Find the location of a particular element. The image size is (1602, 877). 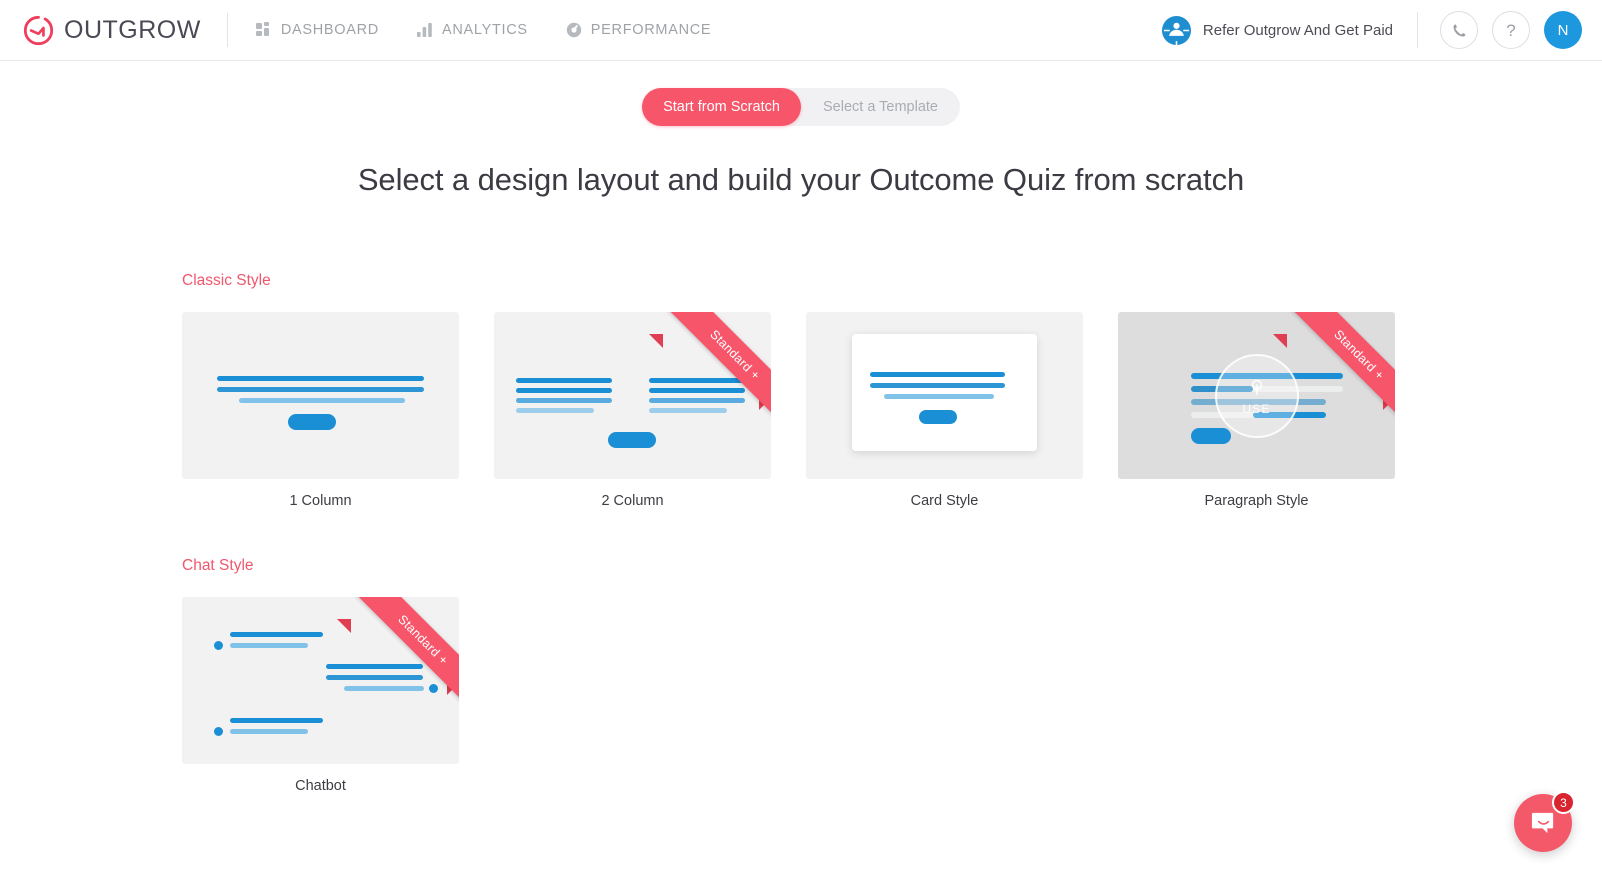

mode-toggle-wrapper: Start from Scratch Select a Template is located at coordinates (801, 107).